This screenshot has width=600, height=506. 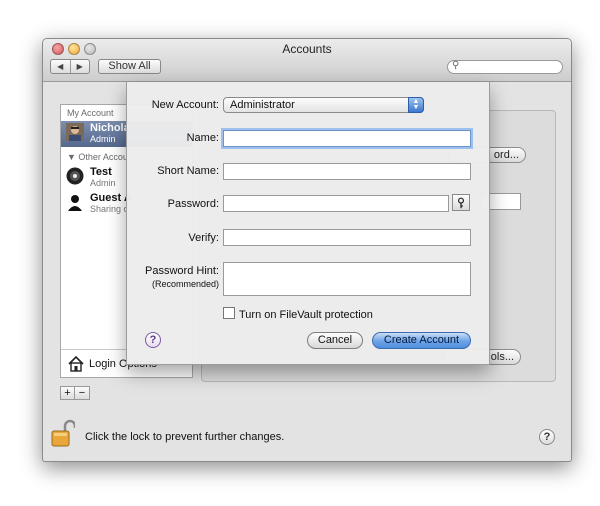 I want to click on nav-back-button: ◀, so click(x=60, y=66).